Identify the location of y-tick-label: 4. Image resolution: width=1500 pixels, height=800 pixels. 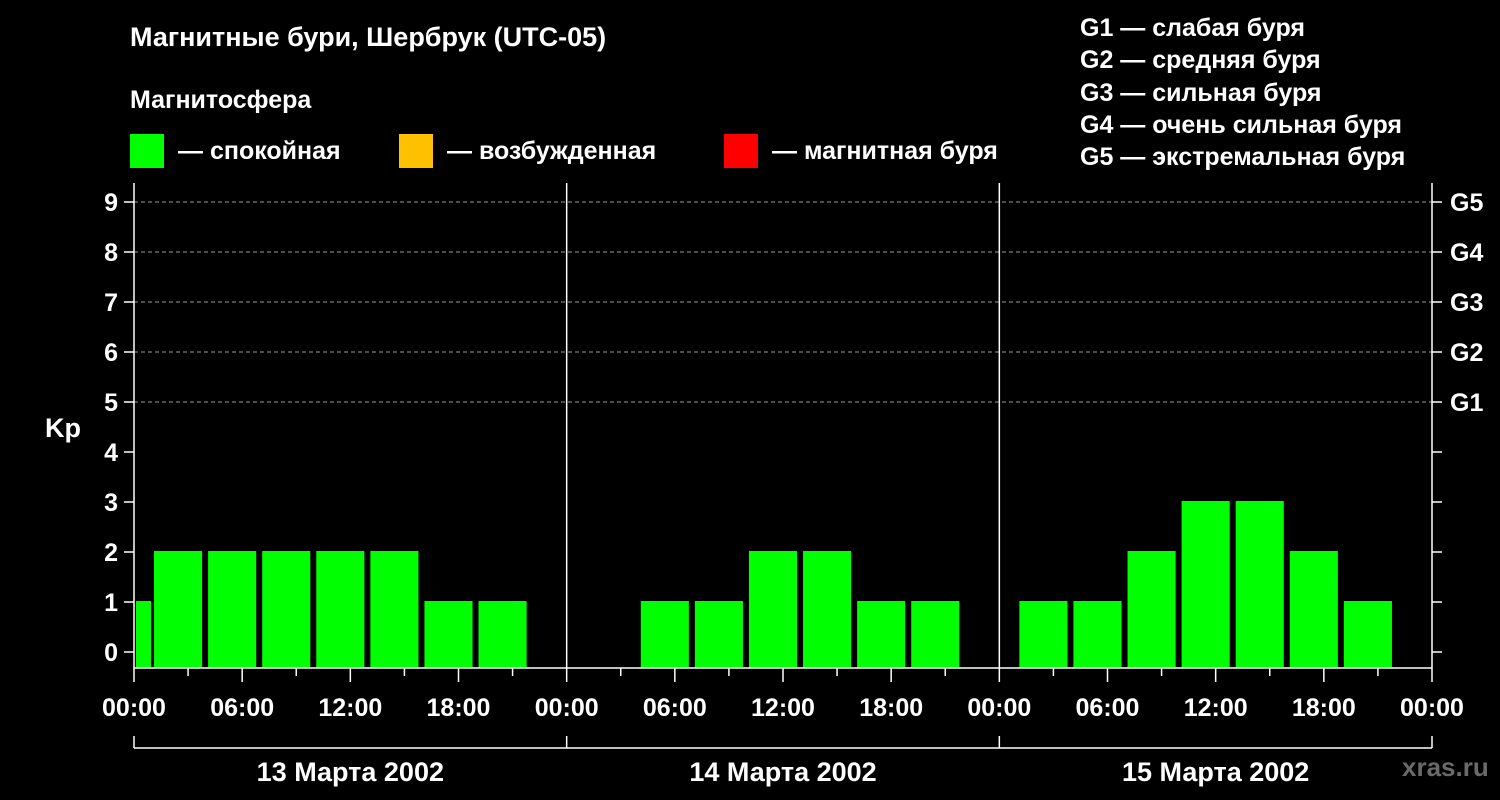
(111, 453).